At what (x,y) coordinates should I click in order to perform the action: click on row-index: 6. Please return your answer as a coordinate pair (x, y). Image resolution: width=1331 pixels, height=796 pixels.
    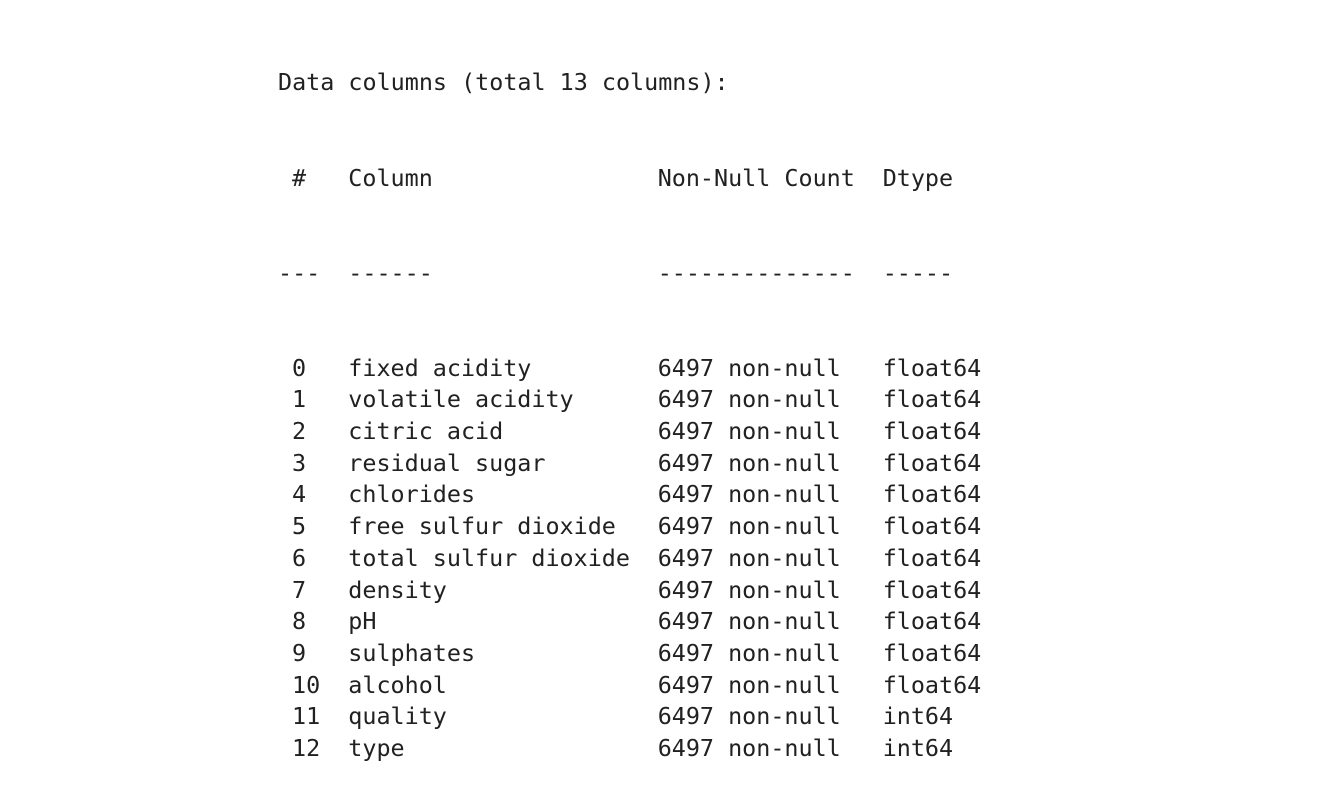
    Looking at the image, I should click on (299, 557).